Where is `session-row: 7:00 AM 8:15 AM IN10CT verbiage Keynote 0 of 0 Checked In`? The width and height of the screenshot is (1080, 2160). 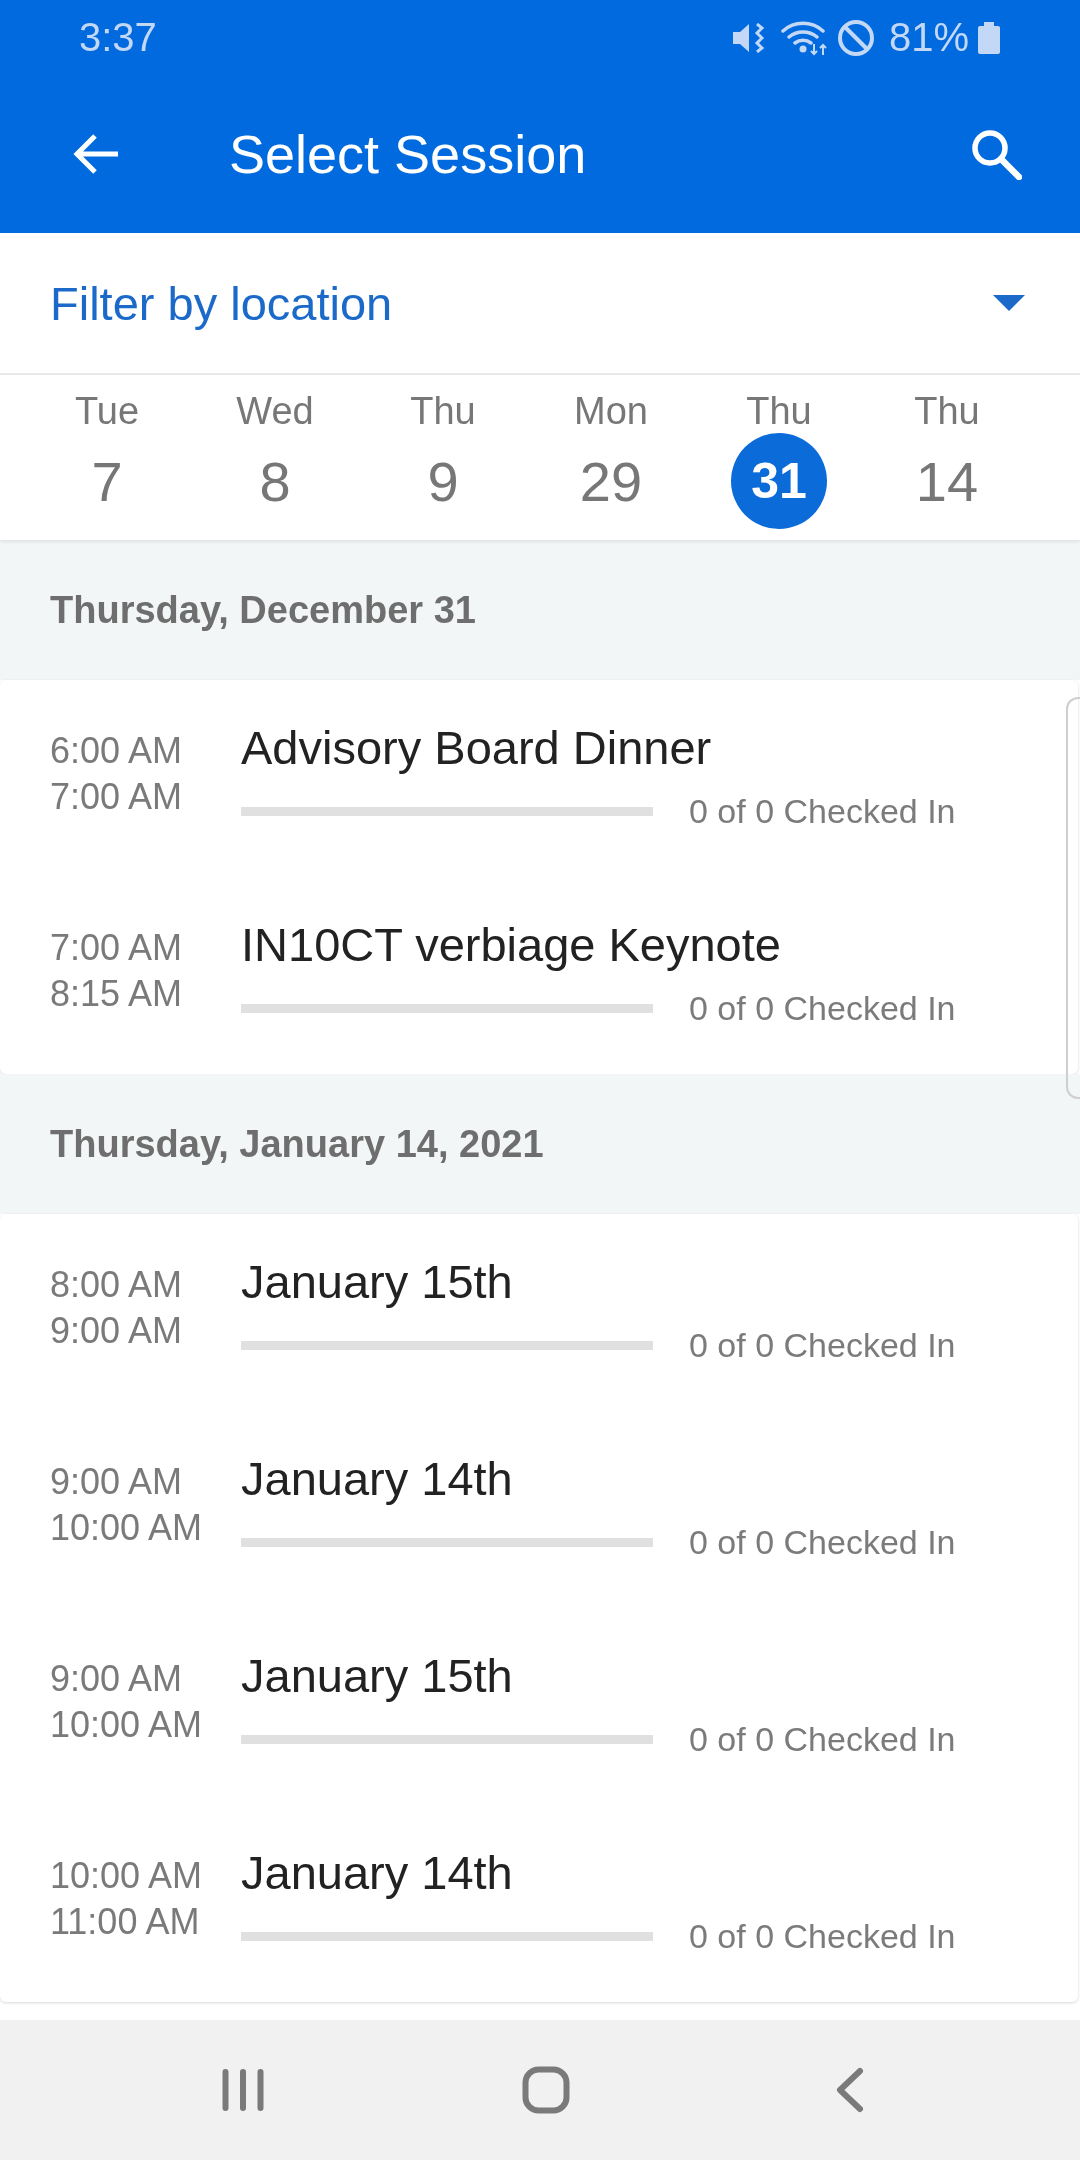
session-row: 7:00 AM 8:15 AM IN10CT verbiage Keynote 0 of 0 Checked In is located at coordinates (539, 975).